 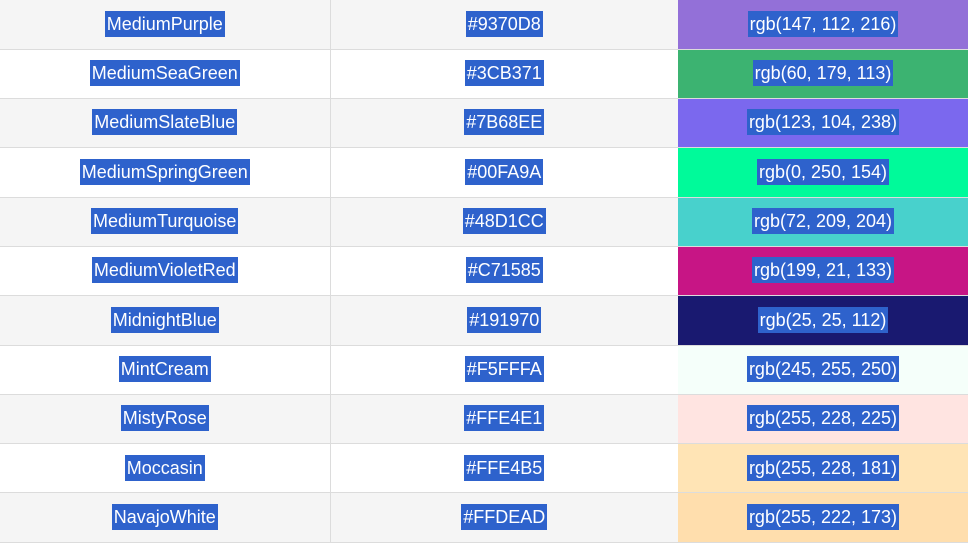 I want to click on table-row: MidnightBlue #191970 rgb(25, 25, 112), so click(x=484, y=320).